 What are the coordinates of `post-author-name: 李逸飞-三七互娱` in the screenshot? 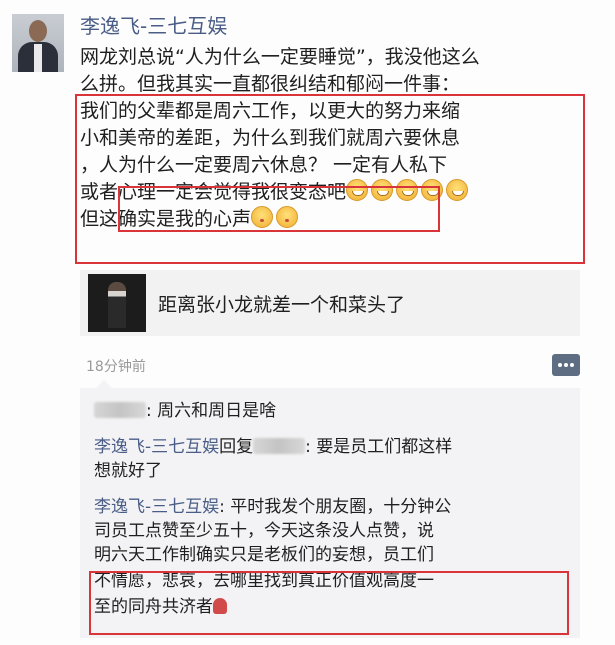 It's located at (153, 24).